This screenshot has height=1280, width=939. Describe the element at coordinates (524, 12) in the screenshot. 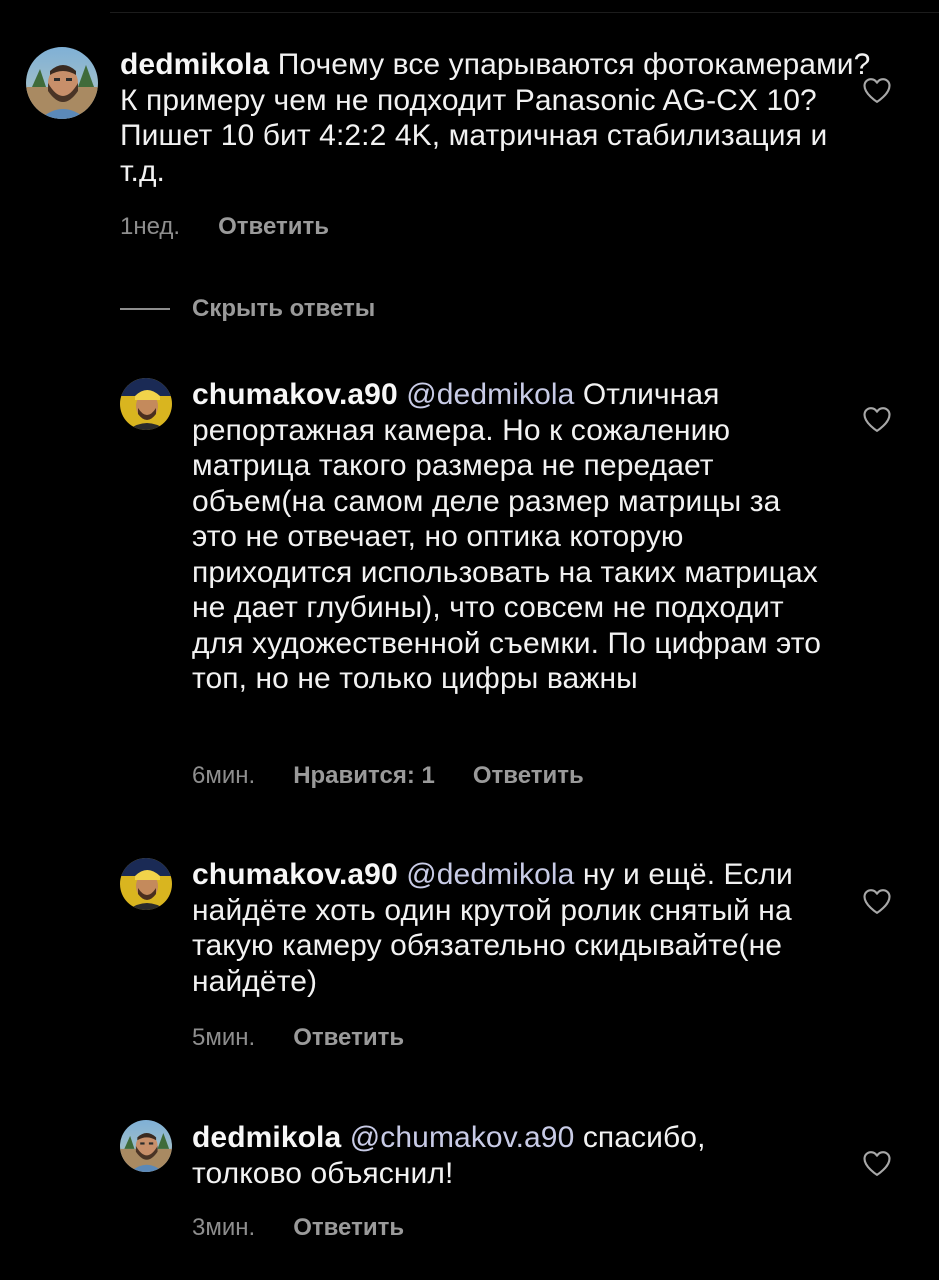

I see `top-divider` at that location.